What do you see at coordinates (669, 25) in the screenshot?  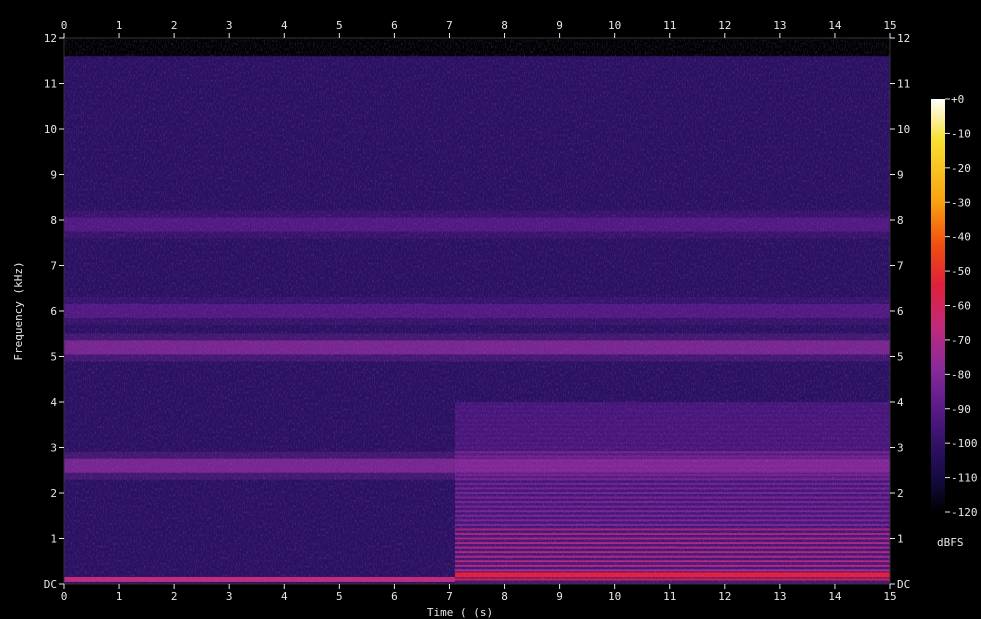 I see `x-tick-label-top: 11` at bounding box center [669, 25].